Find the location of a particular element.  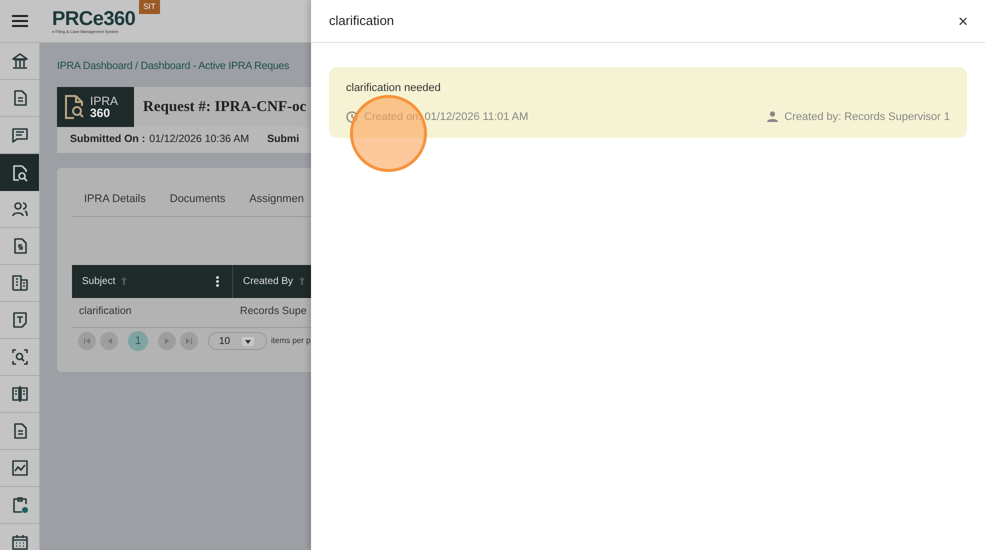

close-button: × is located at coordinates (963, 21).